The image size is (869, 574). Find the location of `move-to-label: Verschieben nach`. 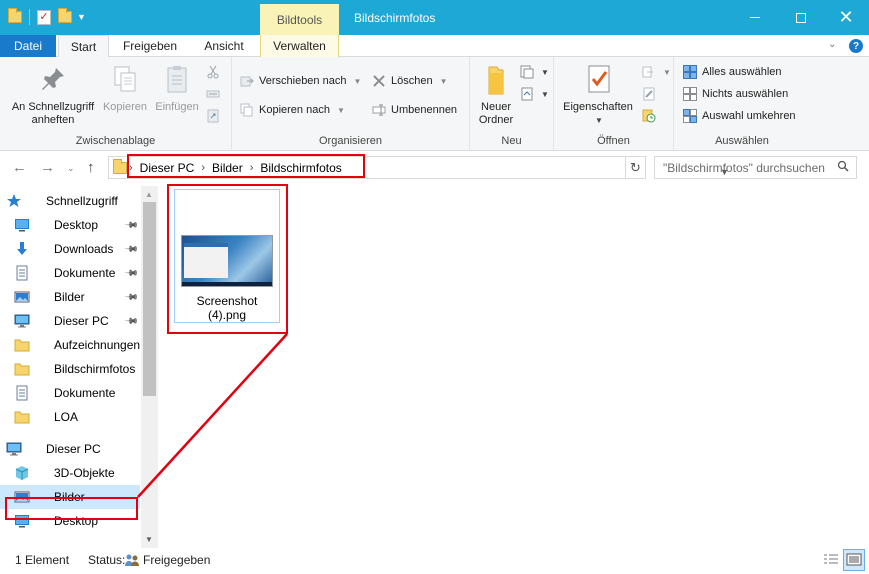

move-to-label: Verschieben nach is located at coordinates (303, 81).